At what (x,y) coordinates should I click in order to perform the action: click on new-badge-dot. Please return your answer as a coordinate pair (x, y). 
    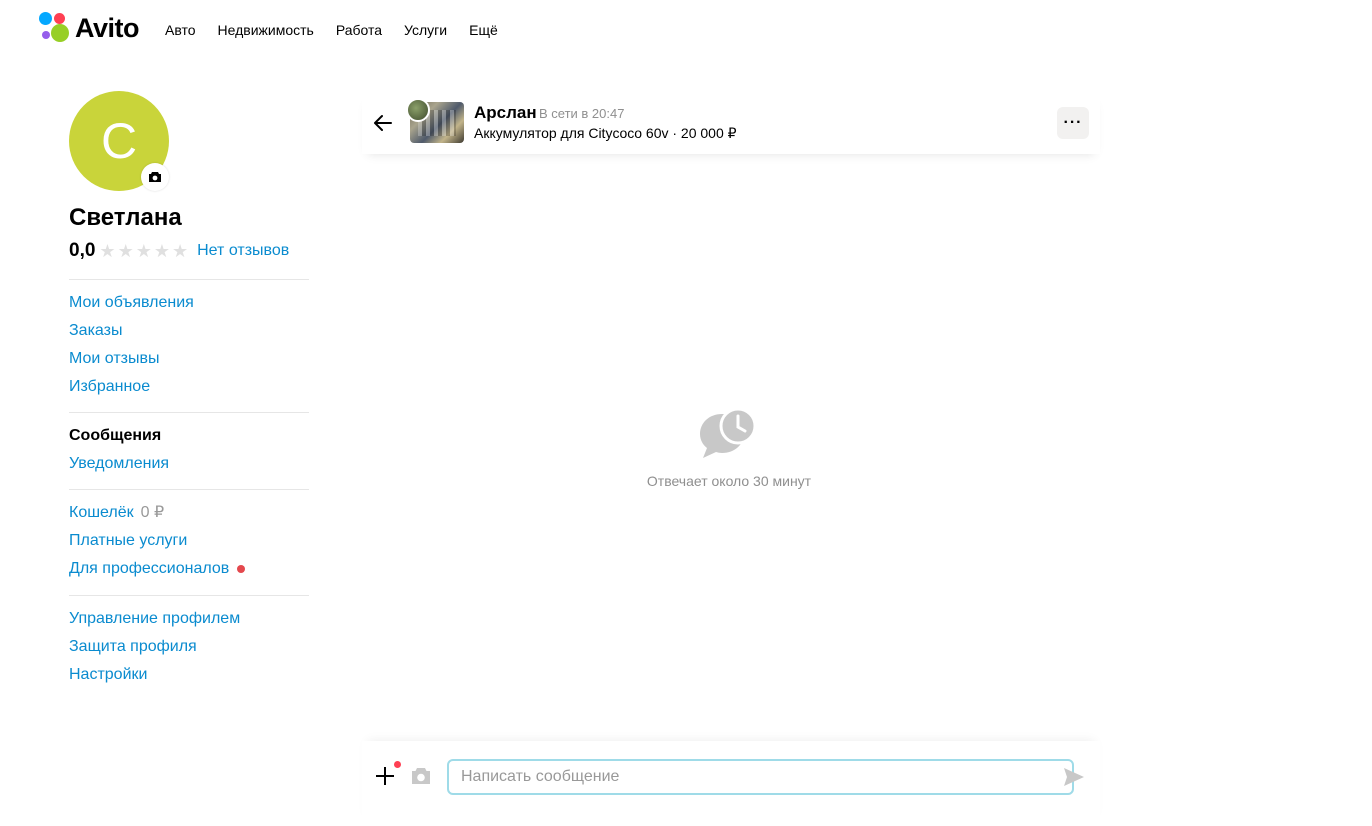
    Looking at the image, I should click on (241, 568).